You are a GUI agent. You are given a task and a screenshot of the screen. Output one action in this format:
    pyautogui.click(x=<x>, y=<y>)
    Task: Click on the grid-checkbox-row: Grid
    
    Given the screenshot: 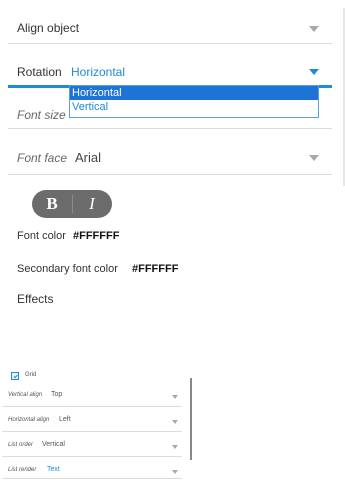 What is the action you would take?
    pyautogui.click(x=51, y=377)
    